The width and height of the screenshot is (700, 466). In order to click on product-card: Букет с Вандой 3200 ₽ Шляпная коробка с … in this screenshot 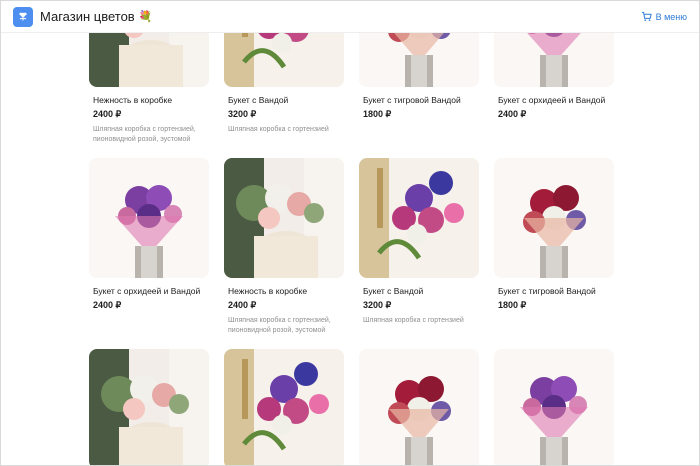, I will do `click(419, 241)`.